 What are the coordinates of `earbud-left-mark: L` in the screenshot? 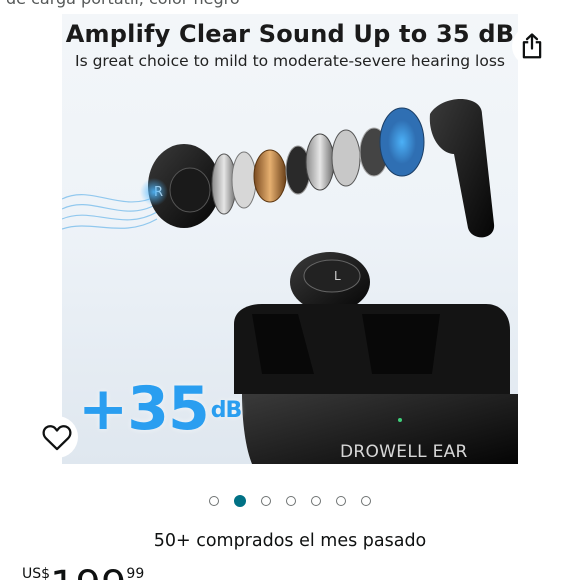 It's located at (337, 276).